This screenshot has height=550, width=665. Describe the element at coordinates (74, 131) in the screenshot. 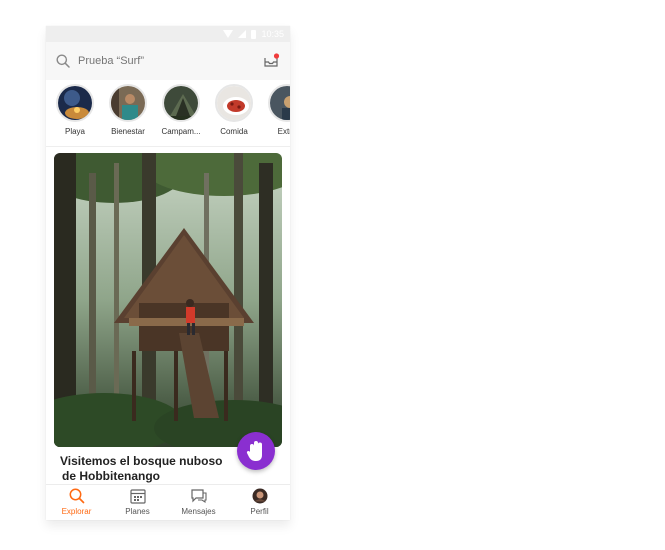

I see `category-label: Playa` at that location.